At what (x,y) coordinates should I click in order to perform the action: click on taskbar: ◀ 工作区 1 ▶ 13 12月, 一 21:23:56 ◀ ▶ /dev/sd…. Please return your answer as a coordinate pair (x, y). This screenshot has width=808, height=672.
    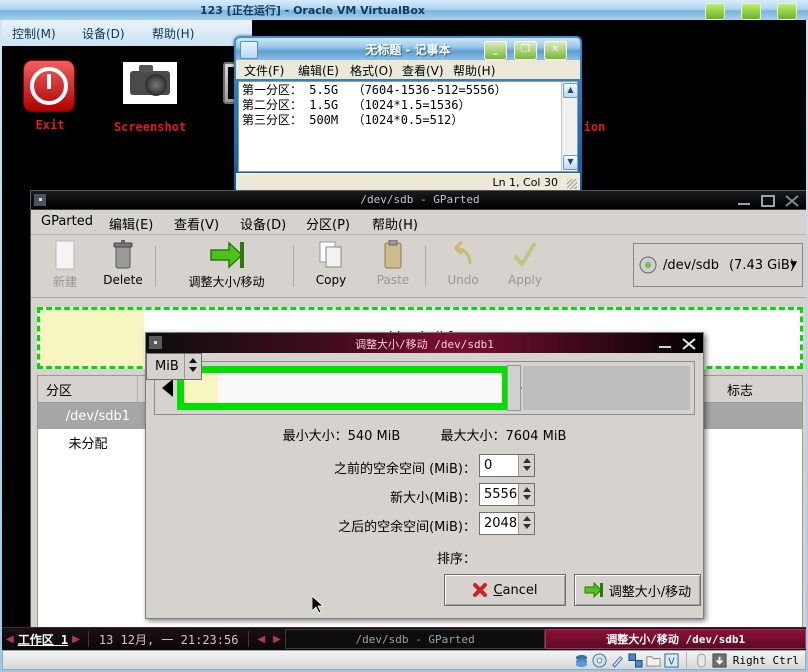
    Looking at the image, I should click on (404, 638).